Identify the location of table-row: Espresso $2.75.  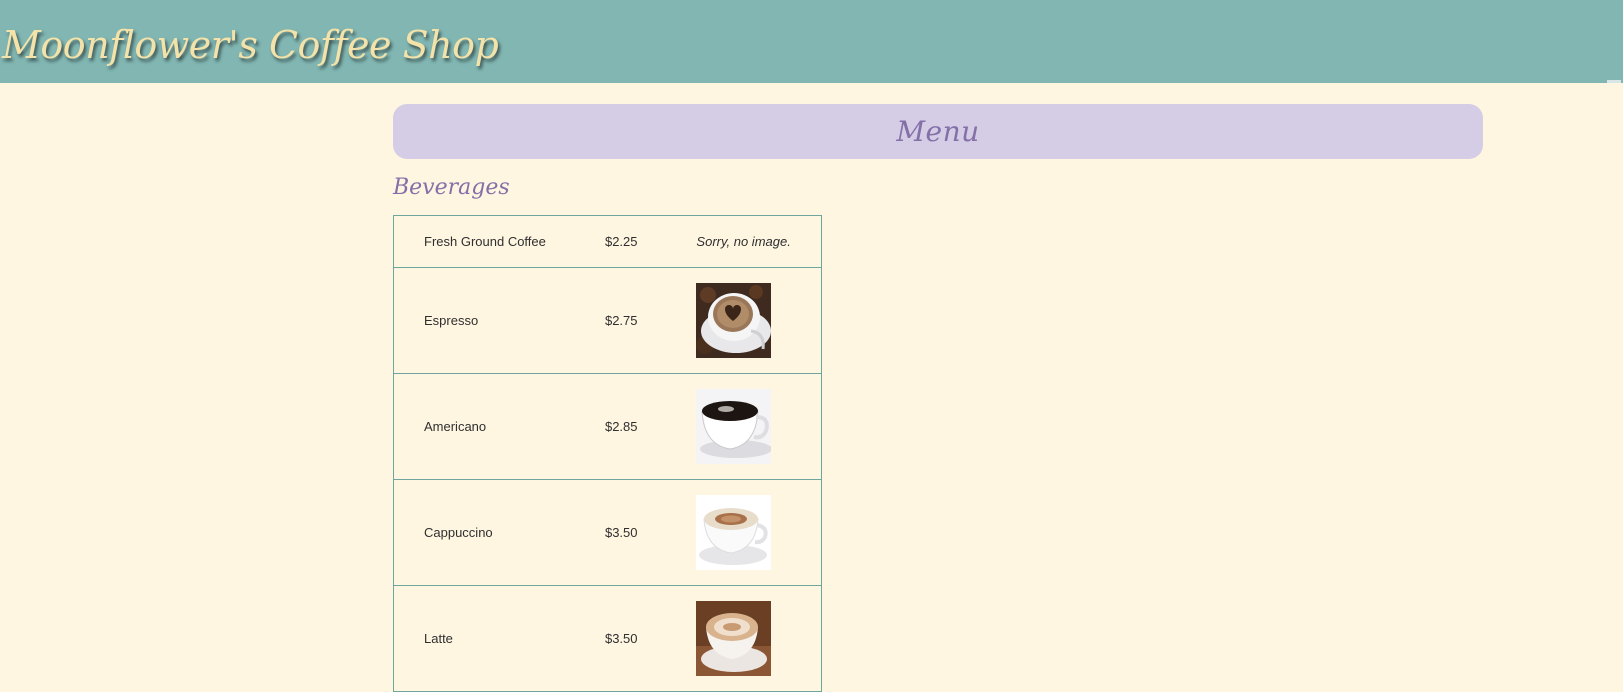
(607, 320).